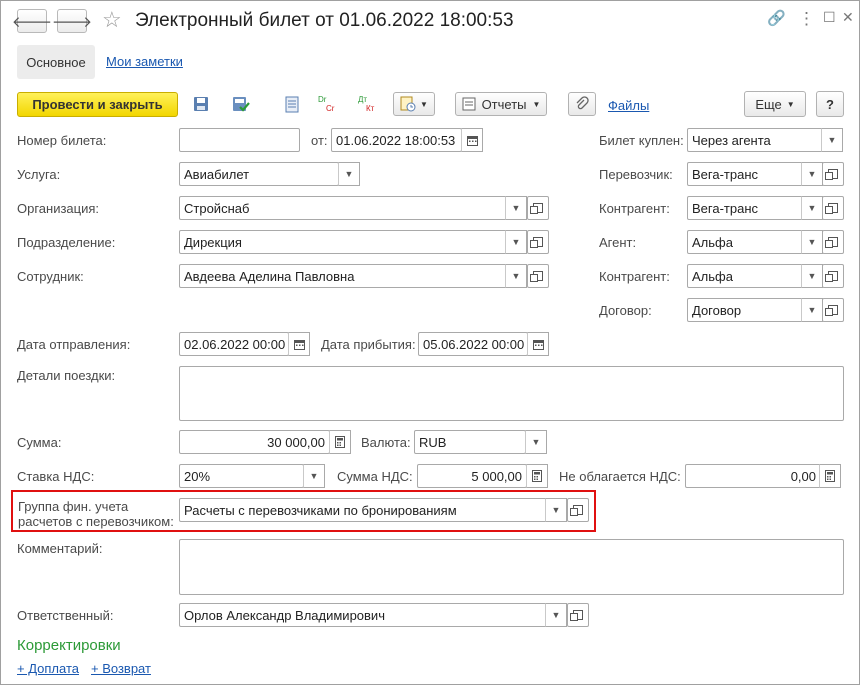  I want to click on departure-calendar-button, so click(299, 344).